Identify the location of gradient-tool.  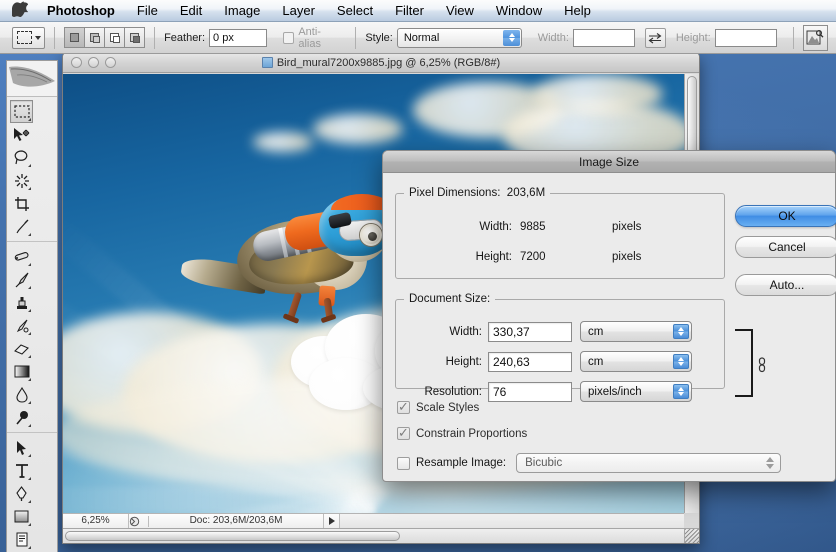
(21, 371).